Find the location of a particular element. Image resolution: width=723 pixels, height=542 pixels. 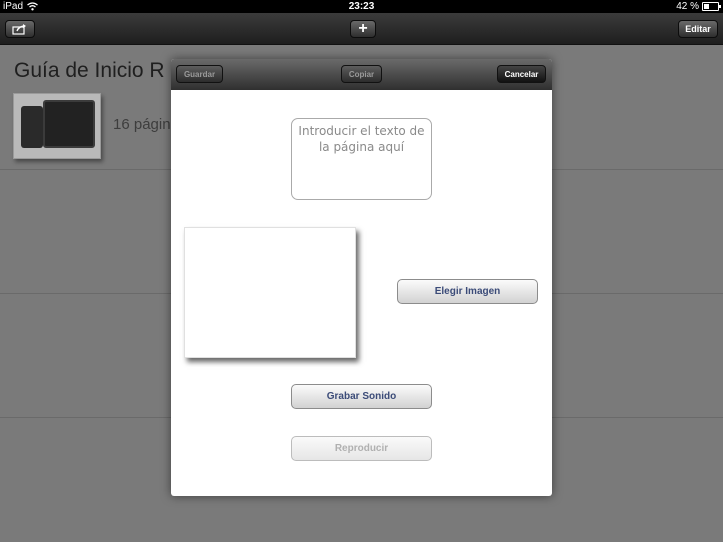

share-icon is located at coordinates (19, 29).